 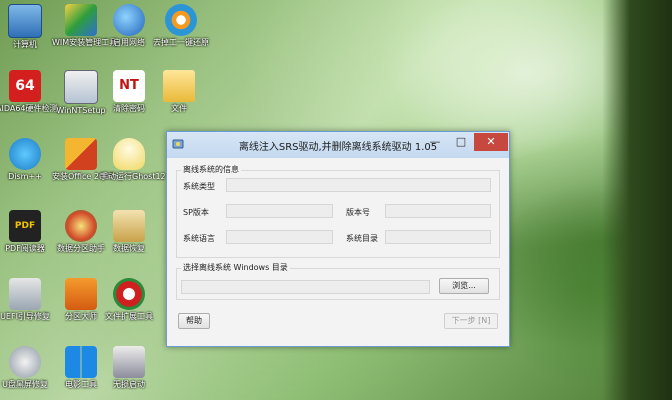 What do you see at coordinates (129, 154) in the screenshot?
I see `ghost-icon` at bounding box center [129, 154].